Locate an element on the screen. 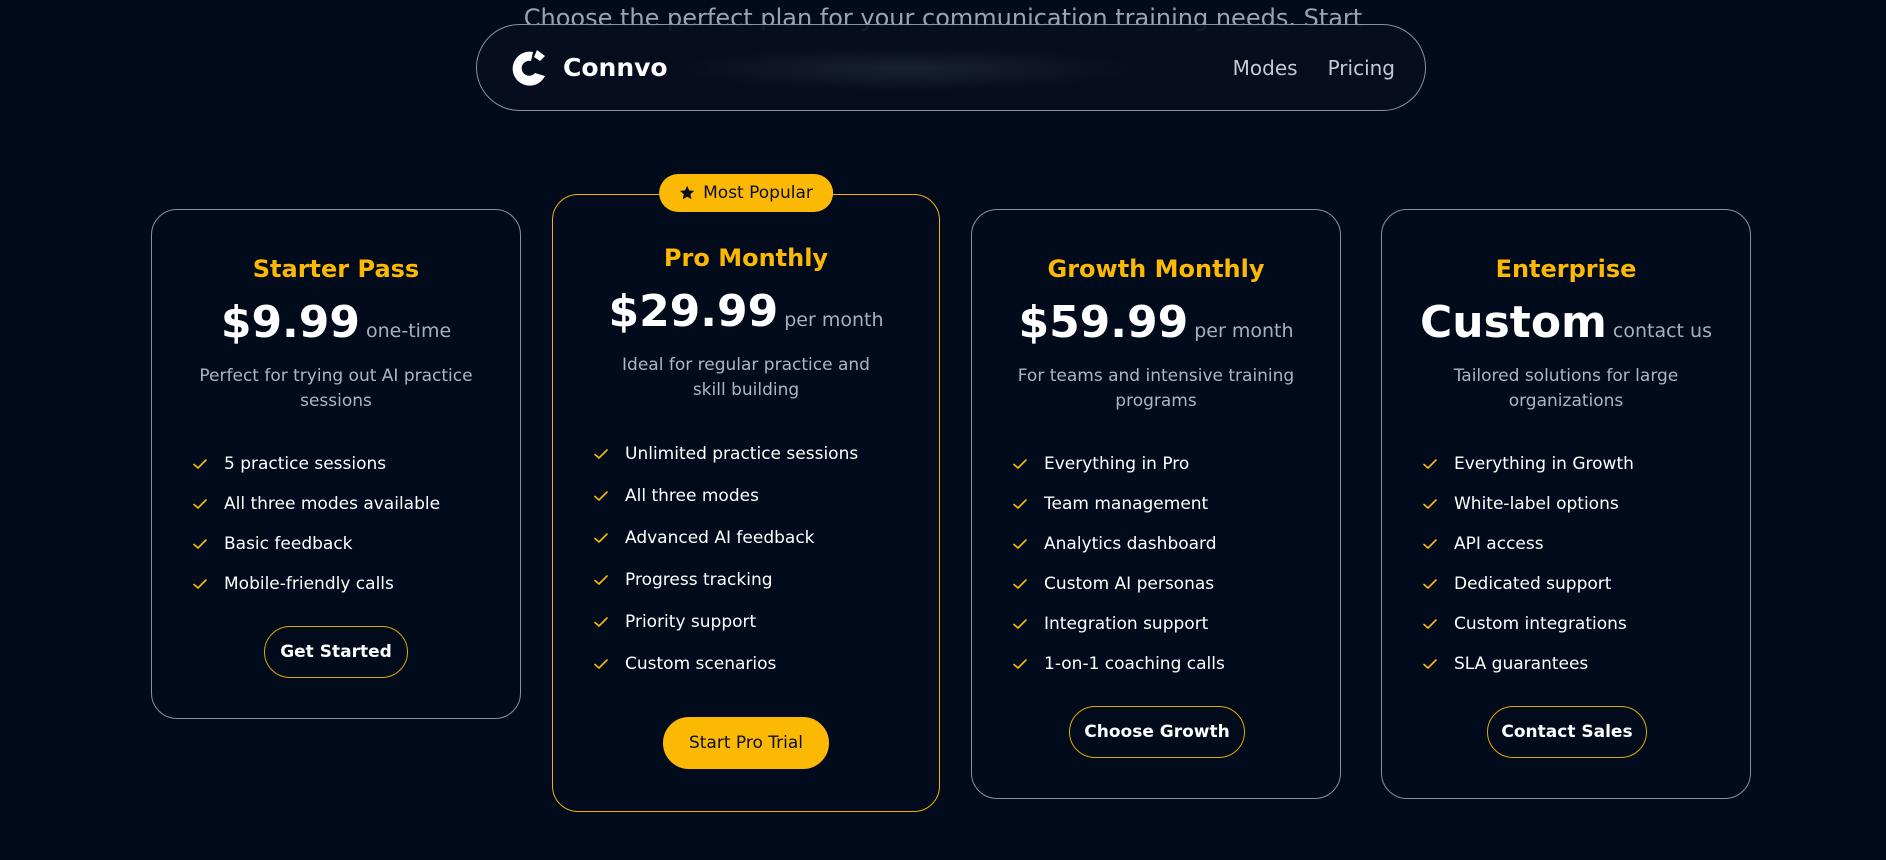 This screenshot has height=860, width=1886. feature-item: Custom AI personas is located at coordinates (1176, 584).